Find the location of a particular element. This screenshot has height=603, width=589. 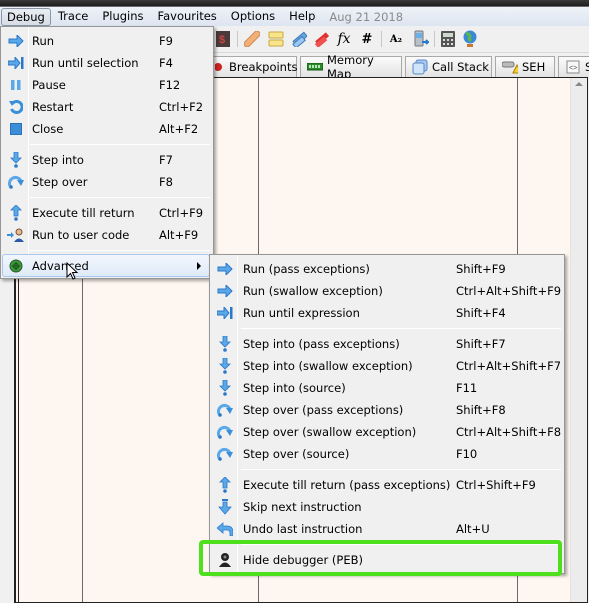

menu-item-run: Run F9 is located at coordinates (107, 41).